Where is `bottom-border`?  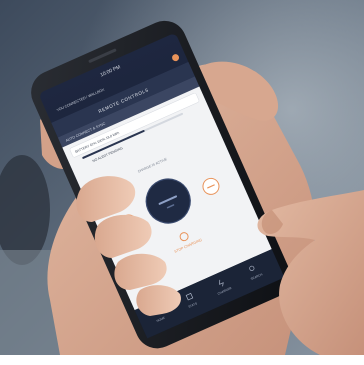 bottom-border is located at coordinates (182, 360).